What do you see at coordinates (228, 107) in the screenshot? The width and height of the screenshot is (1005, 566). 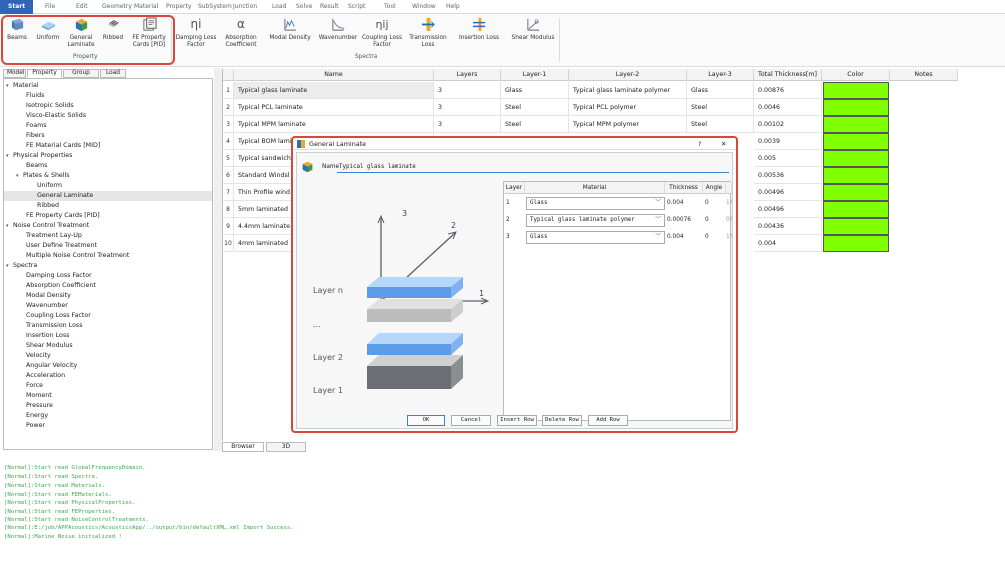 I see `row-number: 2` at bounding box center [228, 107].